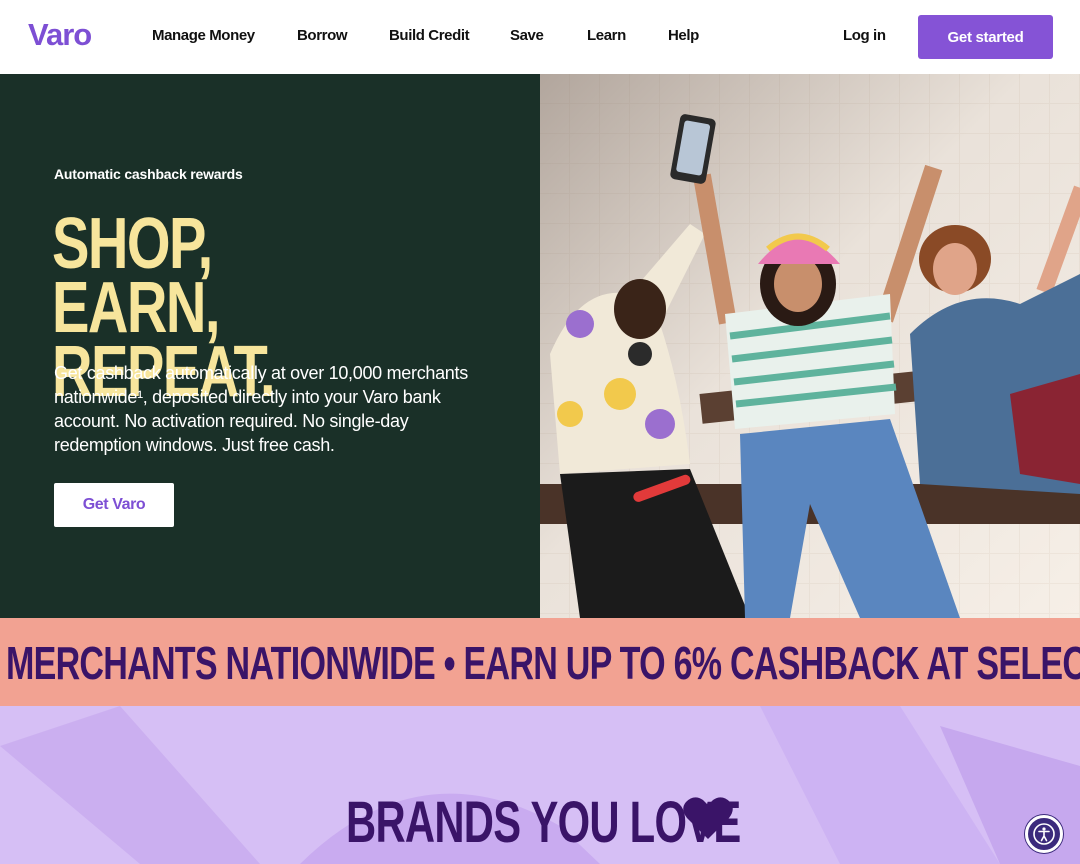 The width and height of the screenshot is (1080, 864). Describe the element at coordinates (114, 505) in the screenshot. I see `get-varo-button: Get Varo` at that location.